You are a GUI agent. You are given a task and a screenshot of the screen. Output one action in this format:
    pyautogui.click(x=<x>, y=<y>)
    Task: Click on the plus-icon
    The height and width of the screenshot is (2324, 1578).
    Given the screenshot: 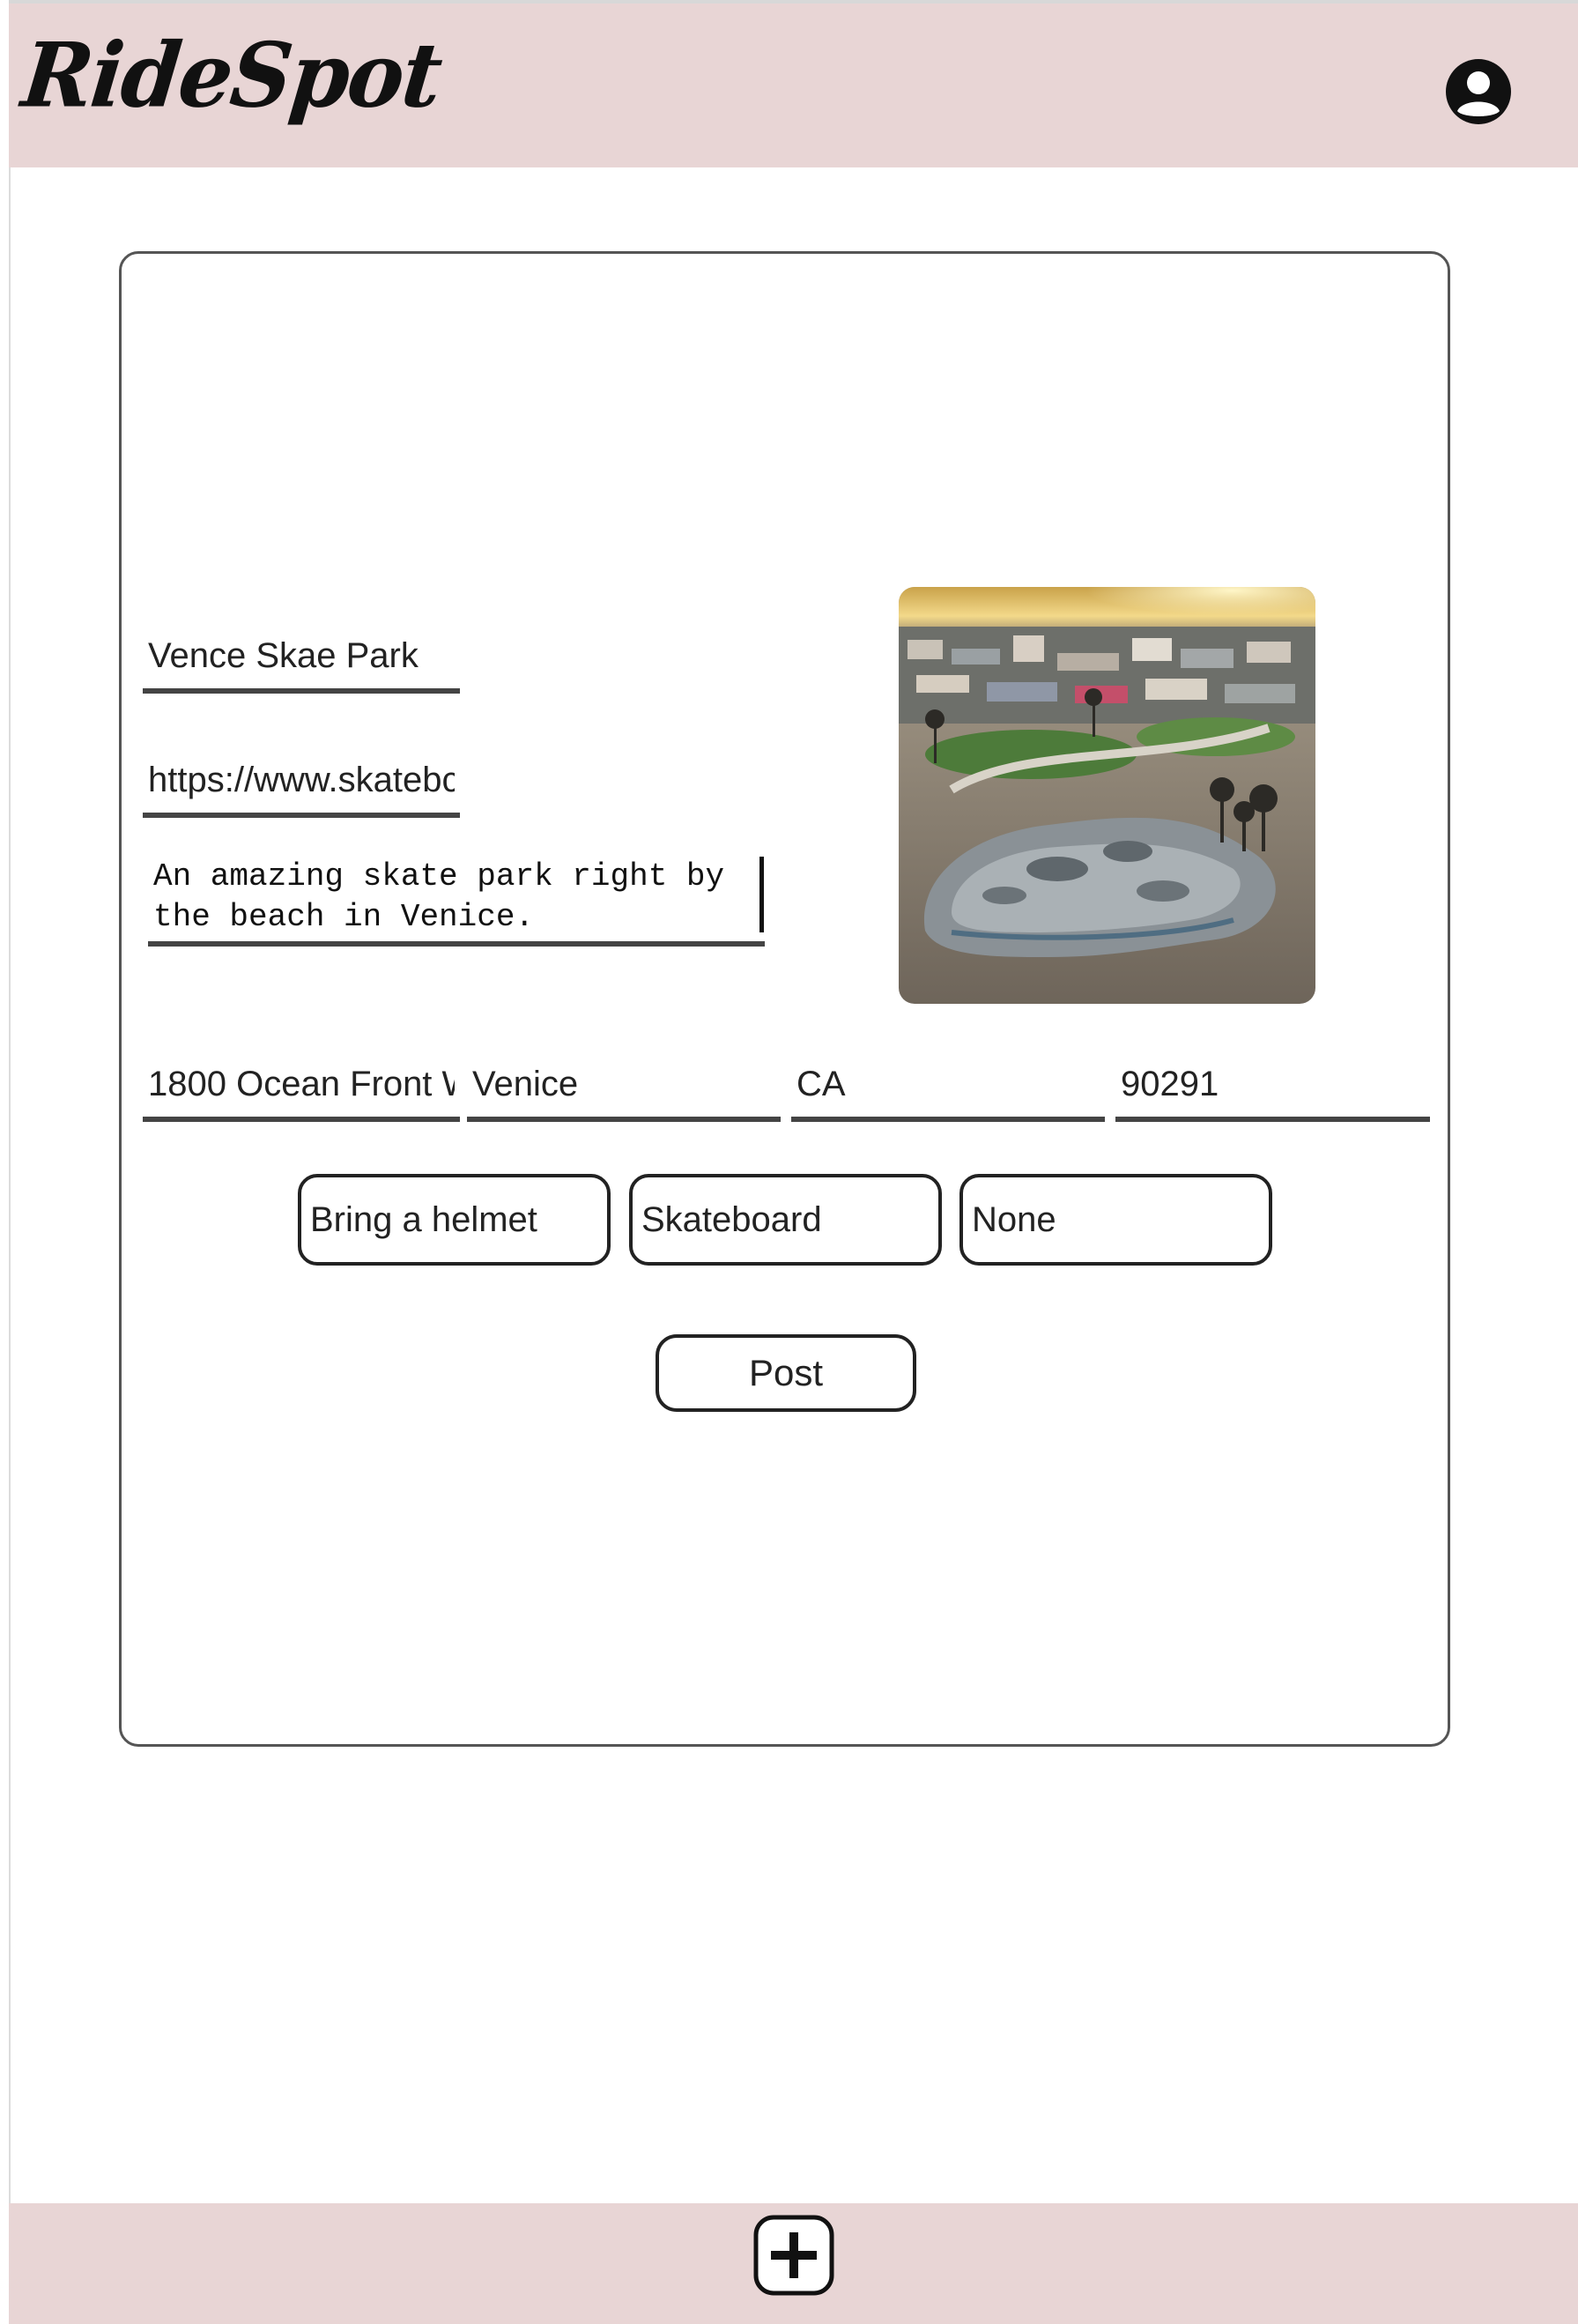 What is the action you would take?
    pyautogui.click(x=793, y=2255)
    